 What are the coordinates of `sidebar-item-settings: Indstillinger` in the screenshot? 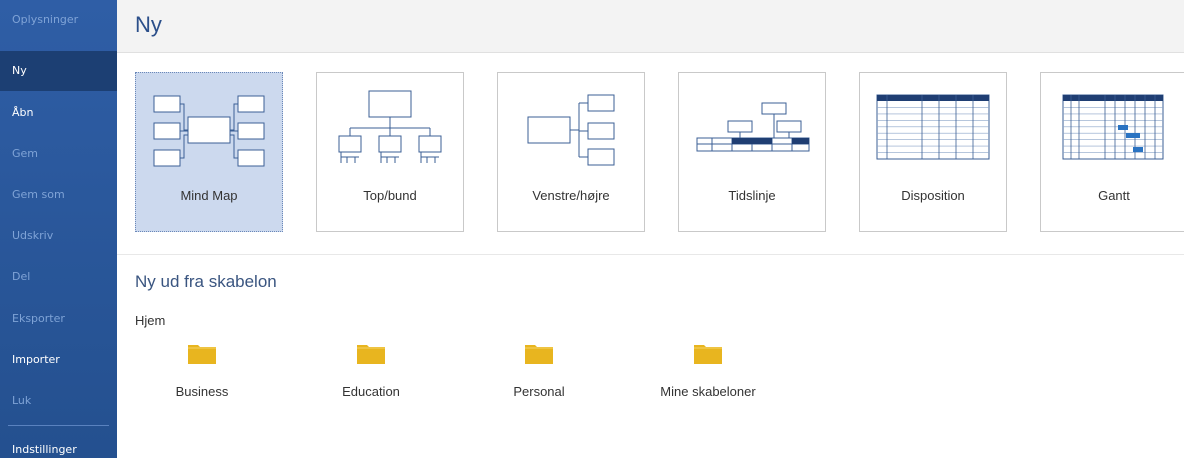 It's located at (58, 444).